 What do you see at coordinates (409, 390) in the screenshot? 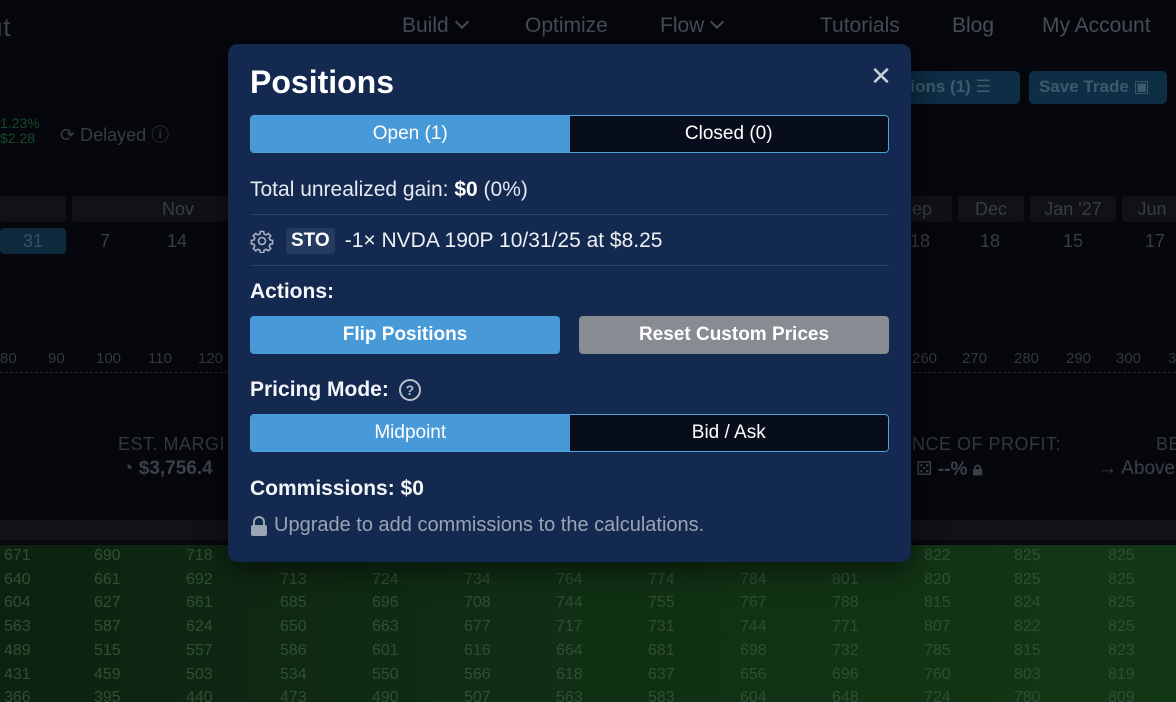
I see `help-icon: ?` at bounding box center [409, 390].